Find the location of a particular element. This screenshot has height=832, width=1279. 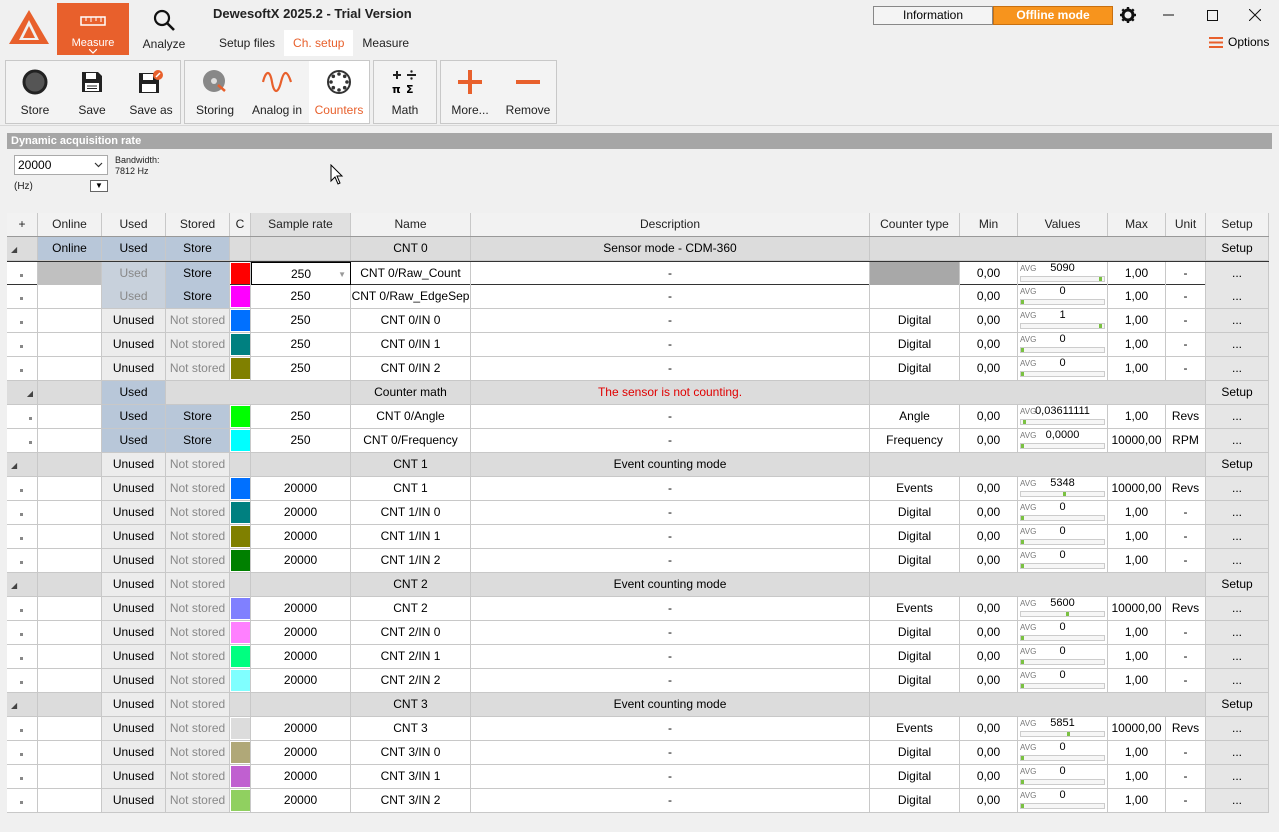

channel-name: CNT 0/IN 0 is located at coordinates (411, 320).